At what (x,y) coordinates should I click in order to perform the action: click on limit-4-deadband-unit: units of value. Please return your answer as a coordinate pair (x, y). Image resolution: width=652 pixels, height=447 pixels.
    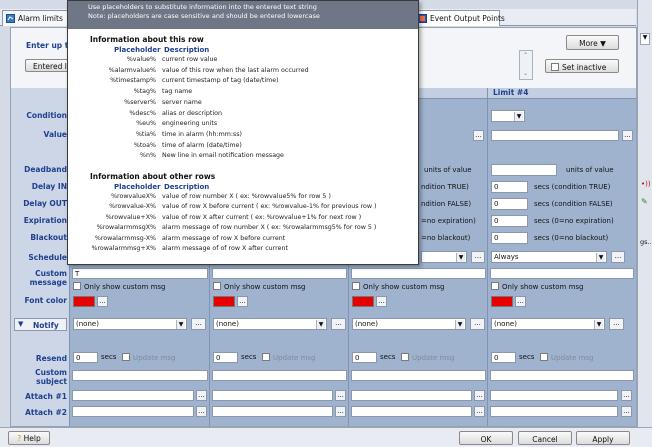
    Looking at the image, I should click on (590, 170).